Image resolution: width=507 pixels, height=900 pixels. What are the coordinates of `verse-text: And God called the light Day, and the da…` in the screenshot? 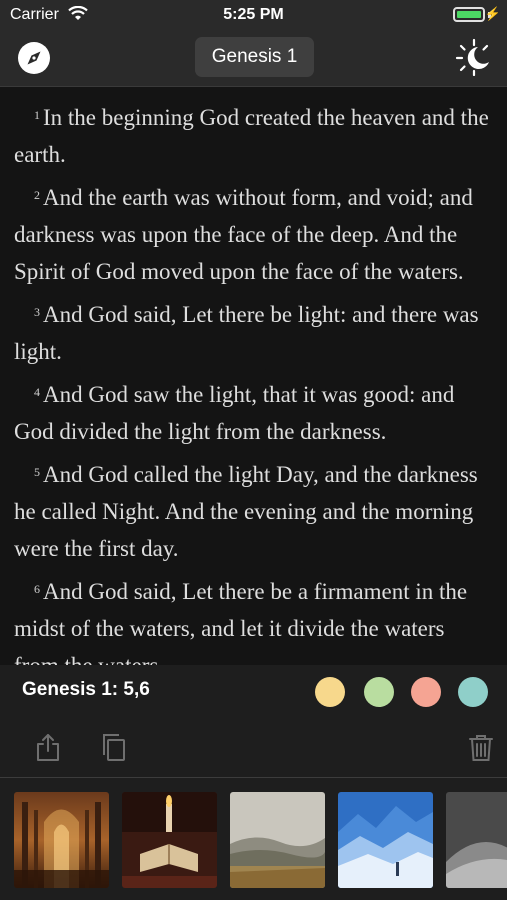 It's located at (246, 511).